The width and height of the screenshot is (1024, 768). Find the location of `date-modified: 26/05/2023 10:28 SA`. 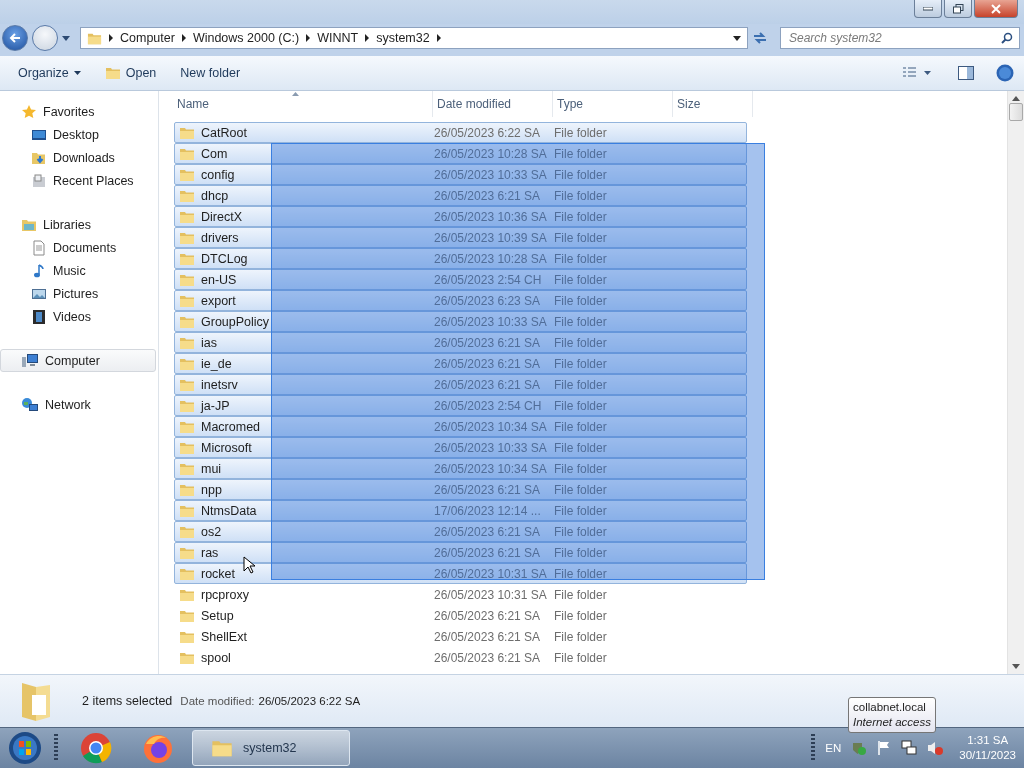

date-modified: 26/05/2023 10:28 SA is located at coordinates (491, 258).